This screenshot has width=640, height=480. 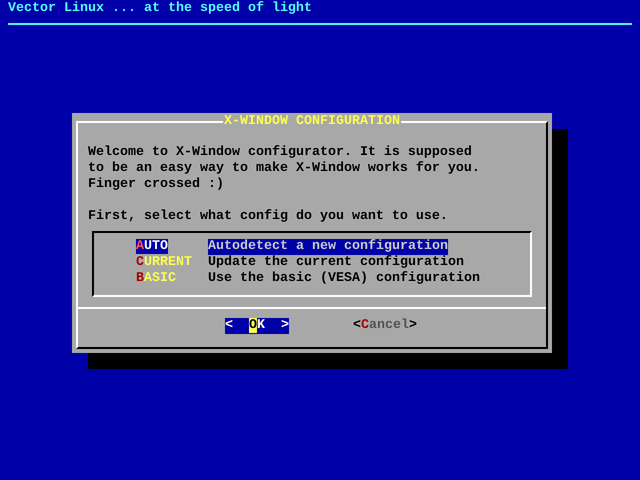 What do you see at coordinates (284, 169) in the screenshot?
I see `message-text: to be an easy way to make X-Window works for you.` at bounding box center [284, 169].